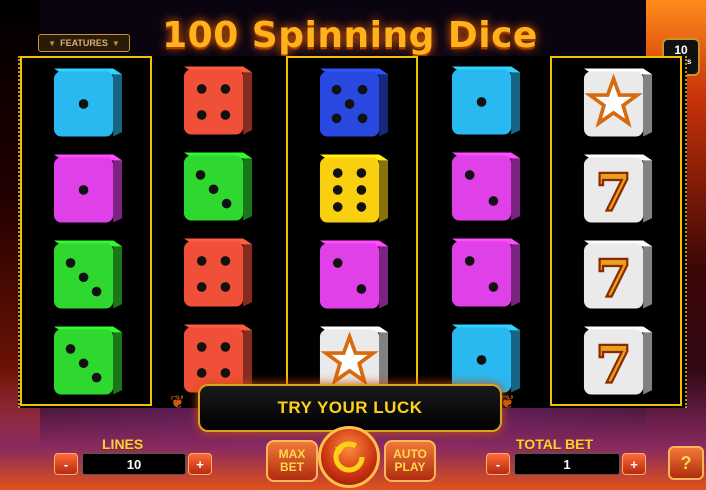 This screenshot has width=706, height=490. Describe the element at coordinates (686, 463) in the screenshot. I see `help-button: ?` at that location.